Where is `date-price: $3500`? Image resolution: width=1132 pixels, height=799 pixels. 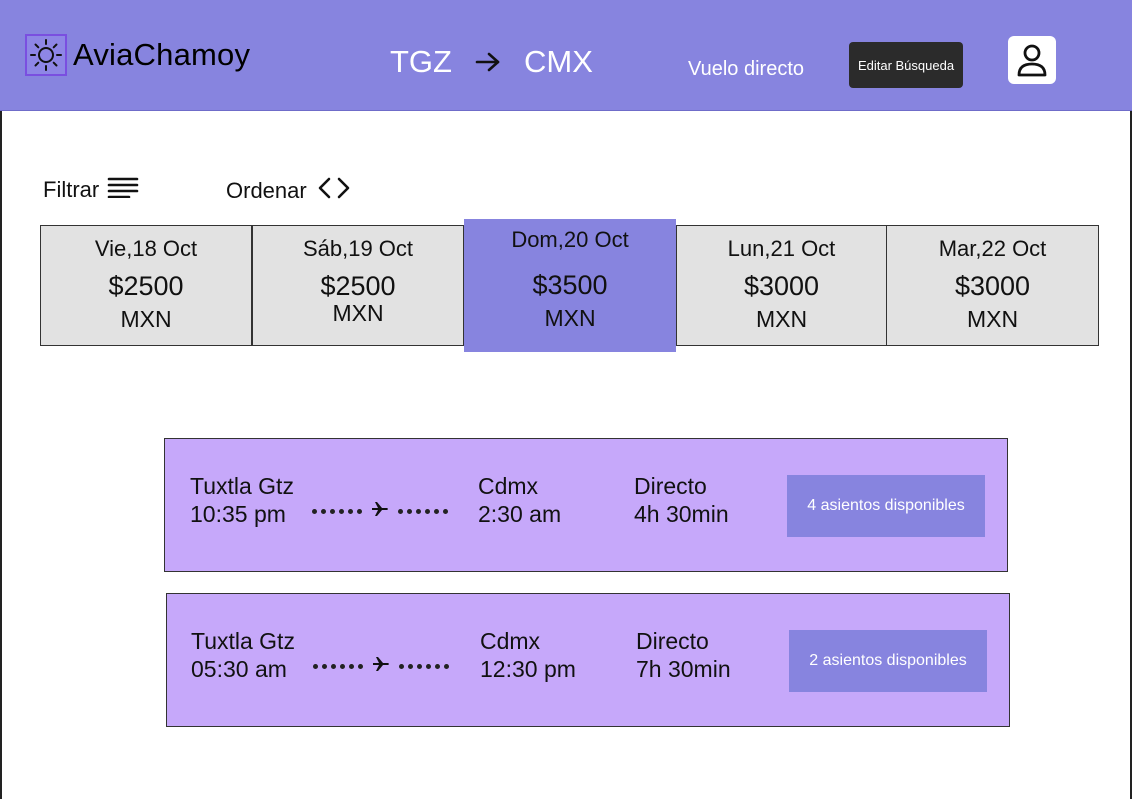 date-price: $3500 is located at coordinates (570, 285).